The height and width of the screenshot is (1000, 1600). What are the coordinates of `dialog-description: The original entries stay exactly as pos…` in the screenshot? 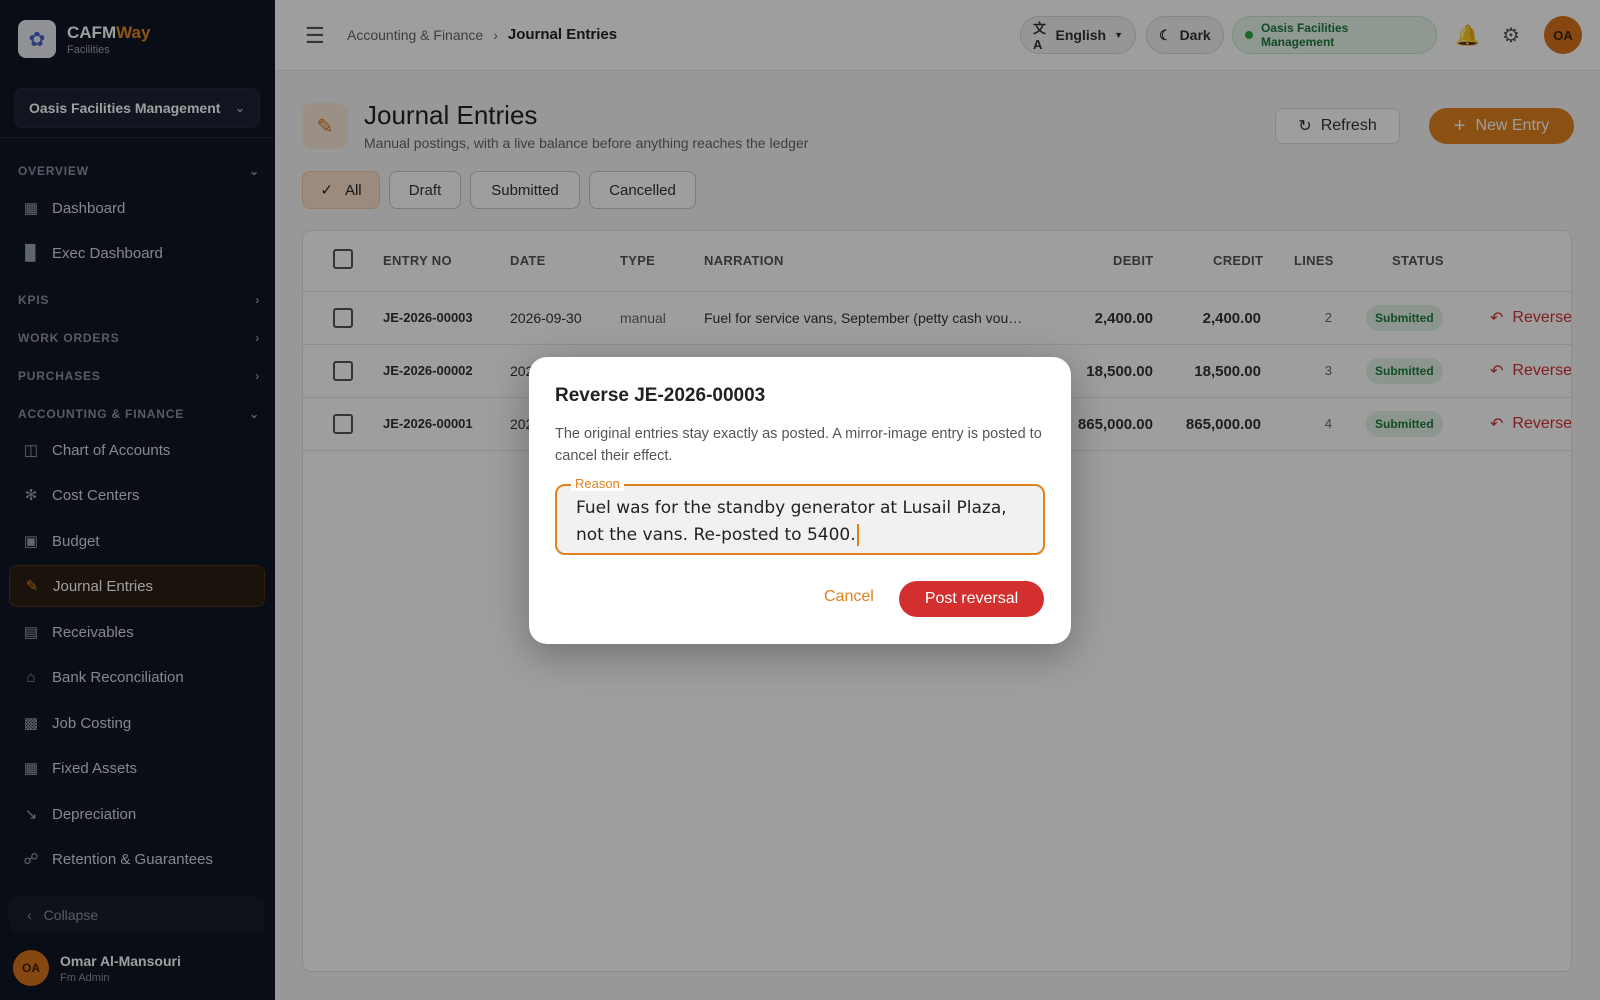 It's located at (798, 445).